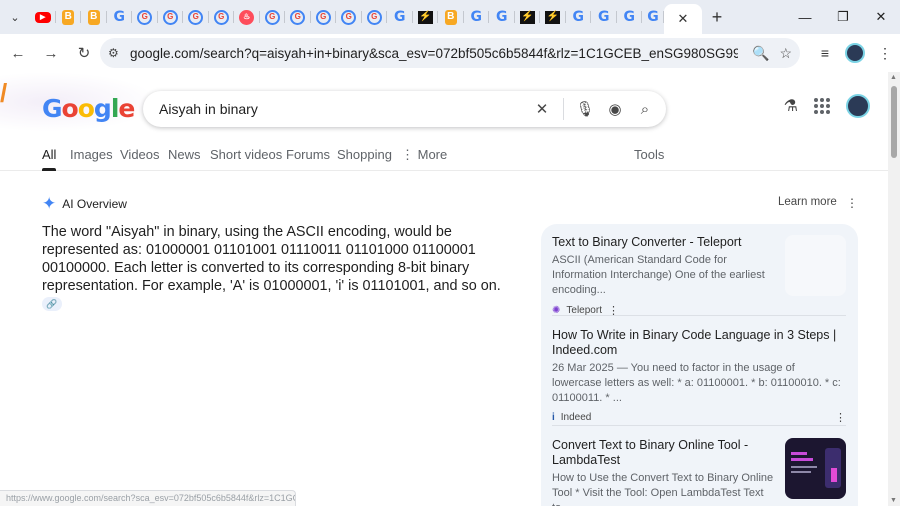 The image size is (900, 506). I want to click on ai-overview-options-icon: ⋮, so click(852, 203).